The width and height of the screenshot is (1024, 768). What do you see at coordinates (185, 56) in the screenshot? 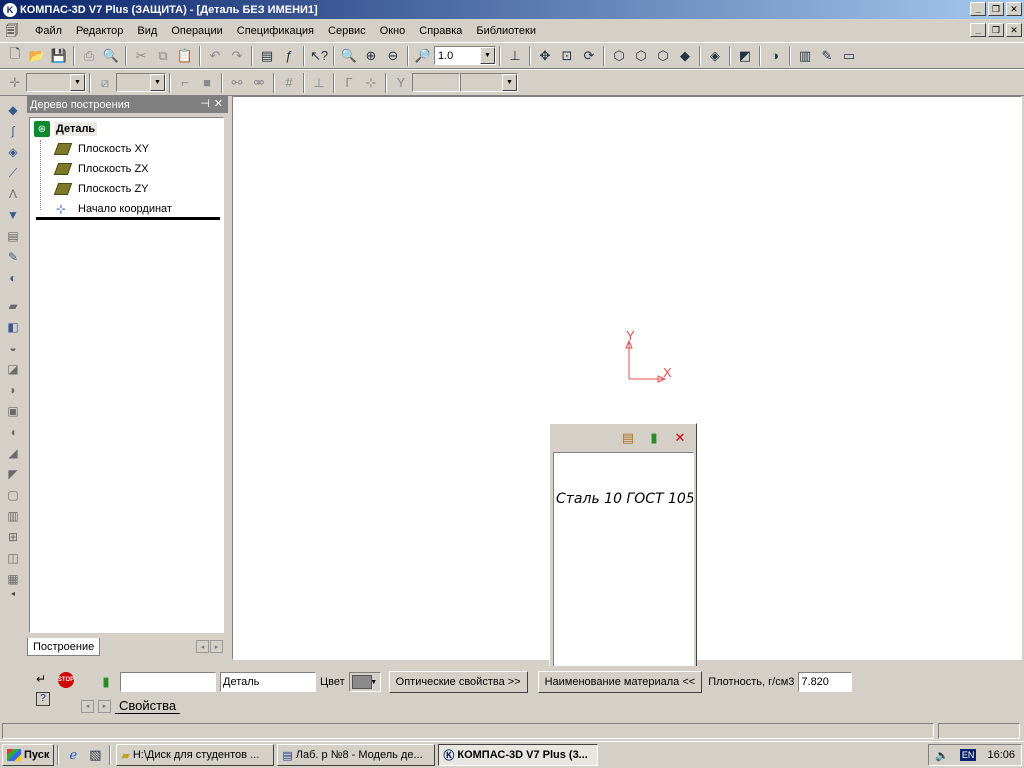
I see `paste-icon: 📋` at bounding box center [185, 56].